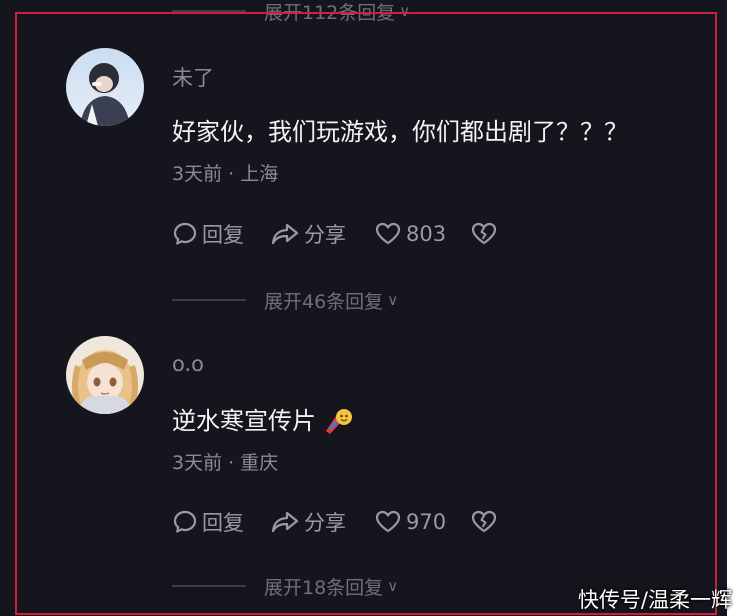 Image resolution: width=738 pixels, height=616 pixels. What do you see at coordinates (330, 12) in the screenshot?
I see `expand-replies-label: 展开112条回复` at bounding box center [330, 12].